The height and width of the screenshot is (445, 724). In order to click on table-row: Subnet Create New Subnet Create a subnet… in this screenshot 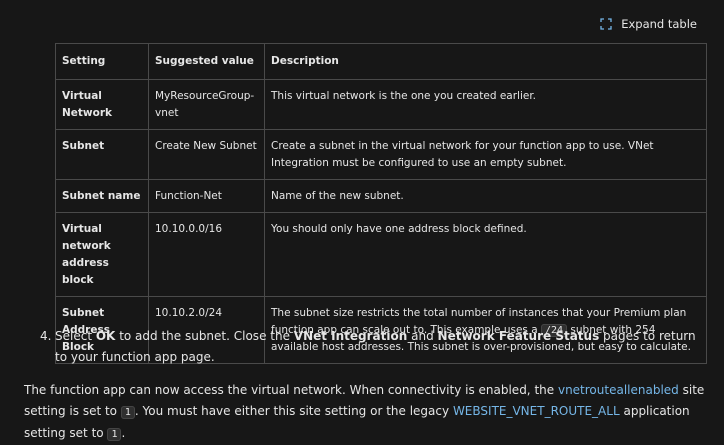, I will do `click(381, 154)`.